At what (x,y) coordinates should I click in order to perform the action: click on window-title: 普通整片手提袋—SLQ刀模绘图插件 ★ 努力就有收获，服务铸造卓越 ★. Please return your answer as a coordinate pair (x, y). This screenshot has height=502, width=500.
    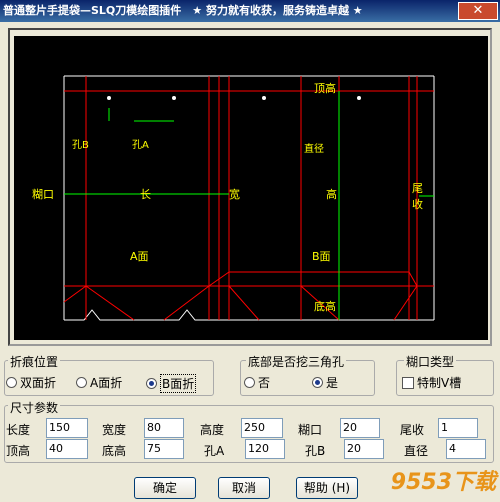
    Looking at the image, I should click on (183, 10).